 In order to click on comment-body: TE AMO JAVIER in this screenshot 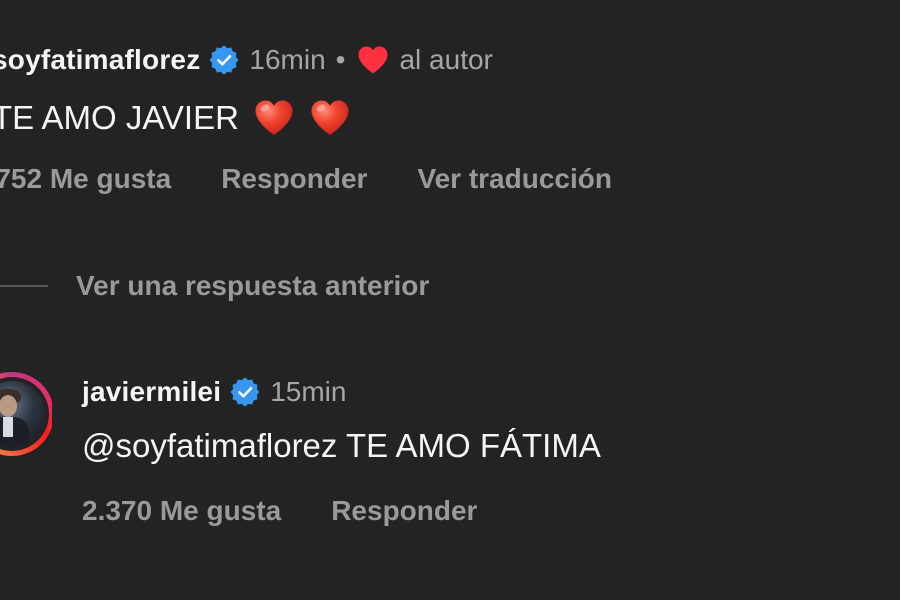, I will do `click(446, 118)`.